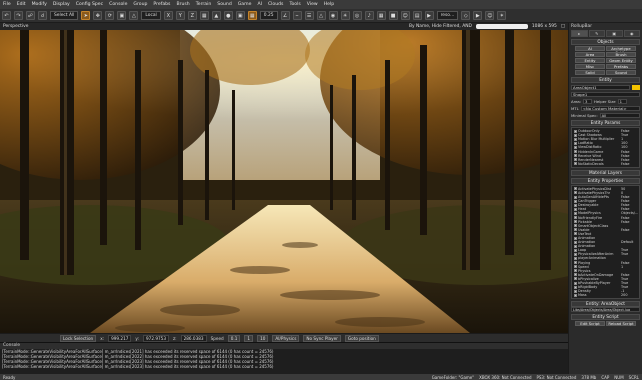 This screenshot has width=642, height=380. I want to click on terrain-follow-icon: ▲, so click(216, 15).